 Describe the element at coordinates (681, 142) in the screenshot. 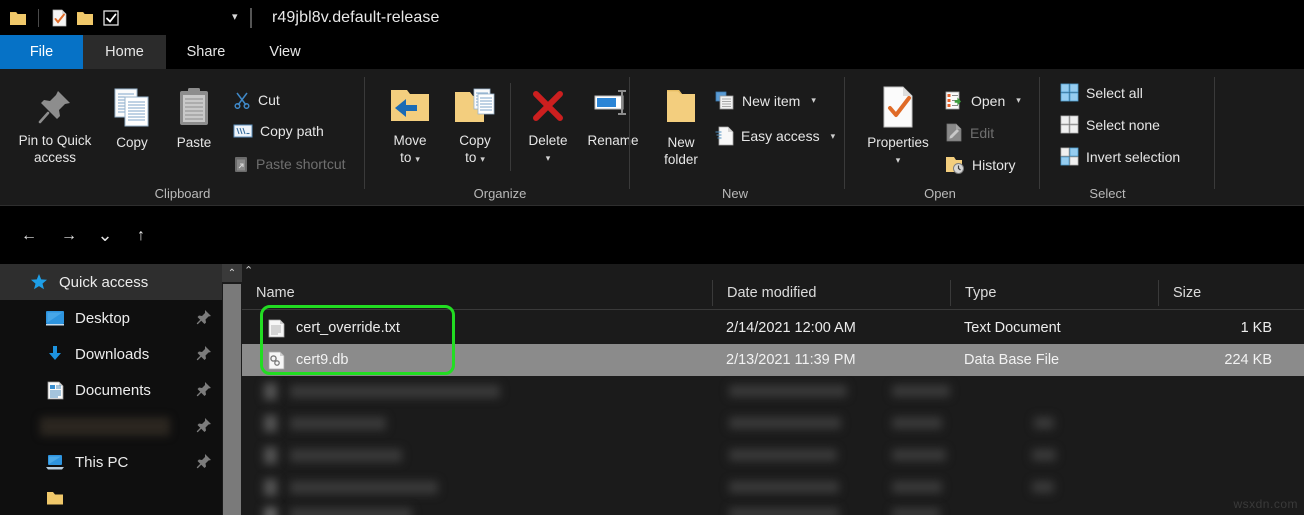

I see `new-folder-line1: New` at that location.